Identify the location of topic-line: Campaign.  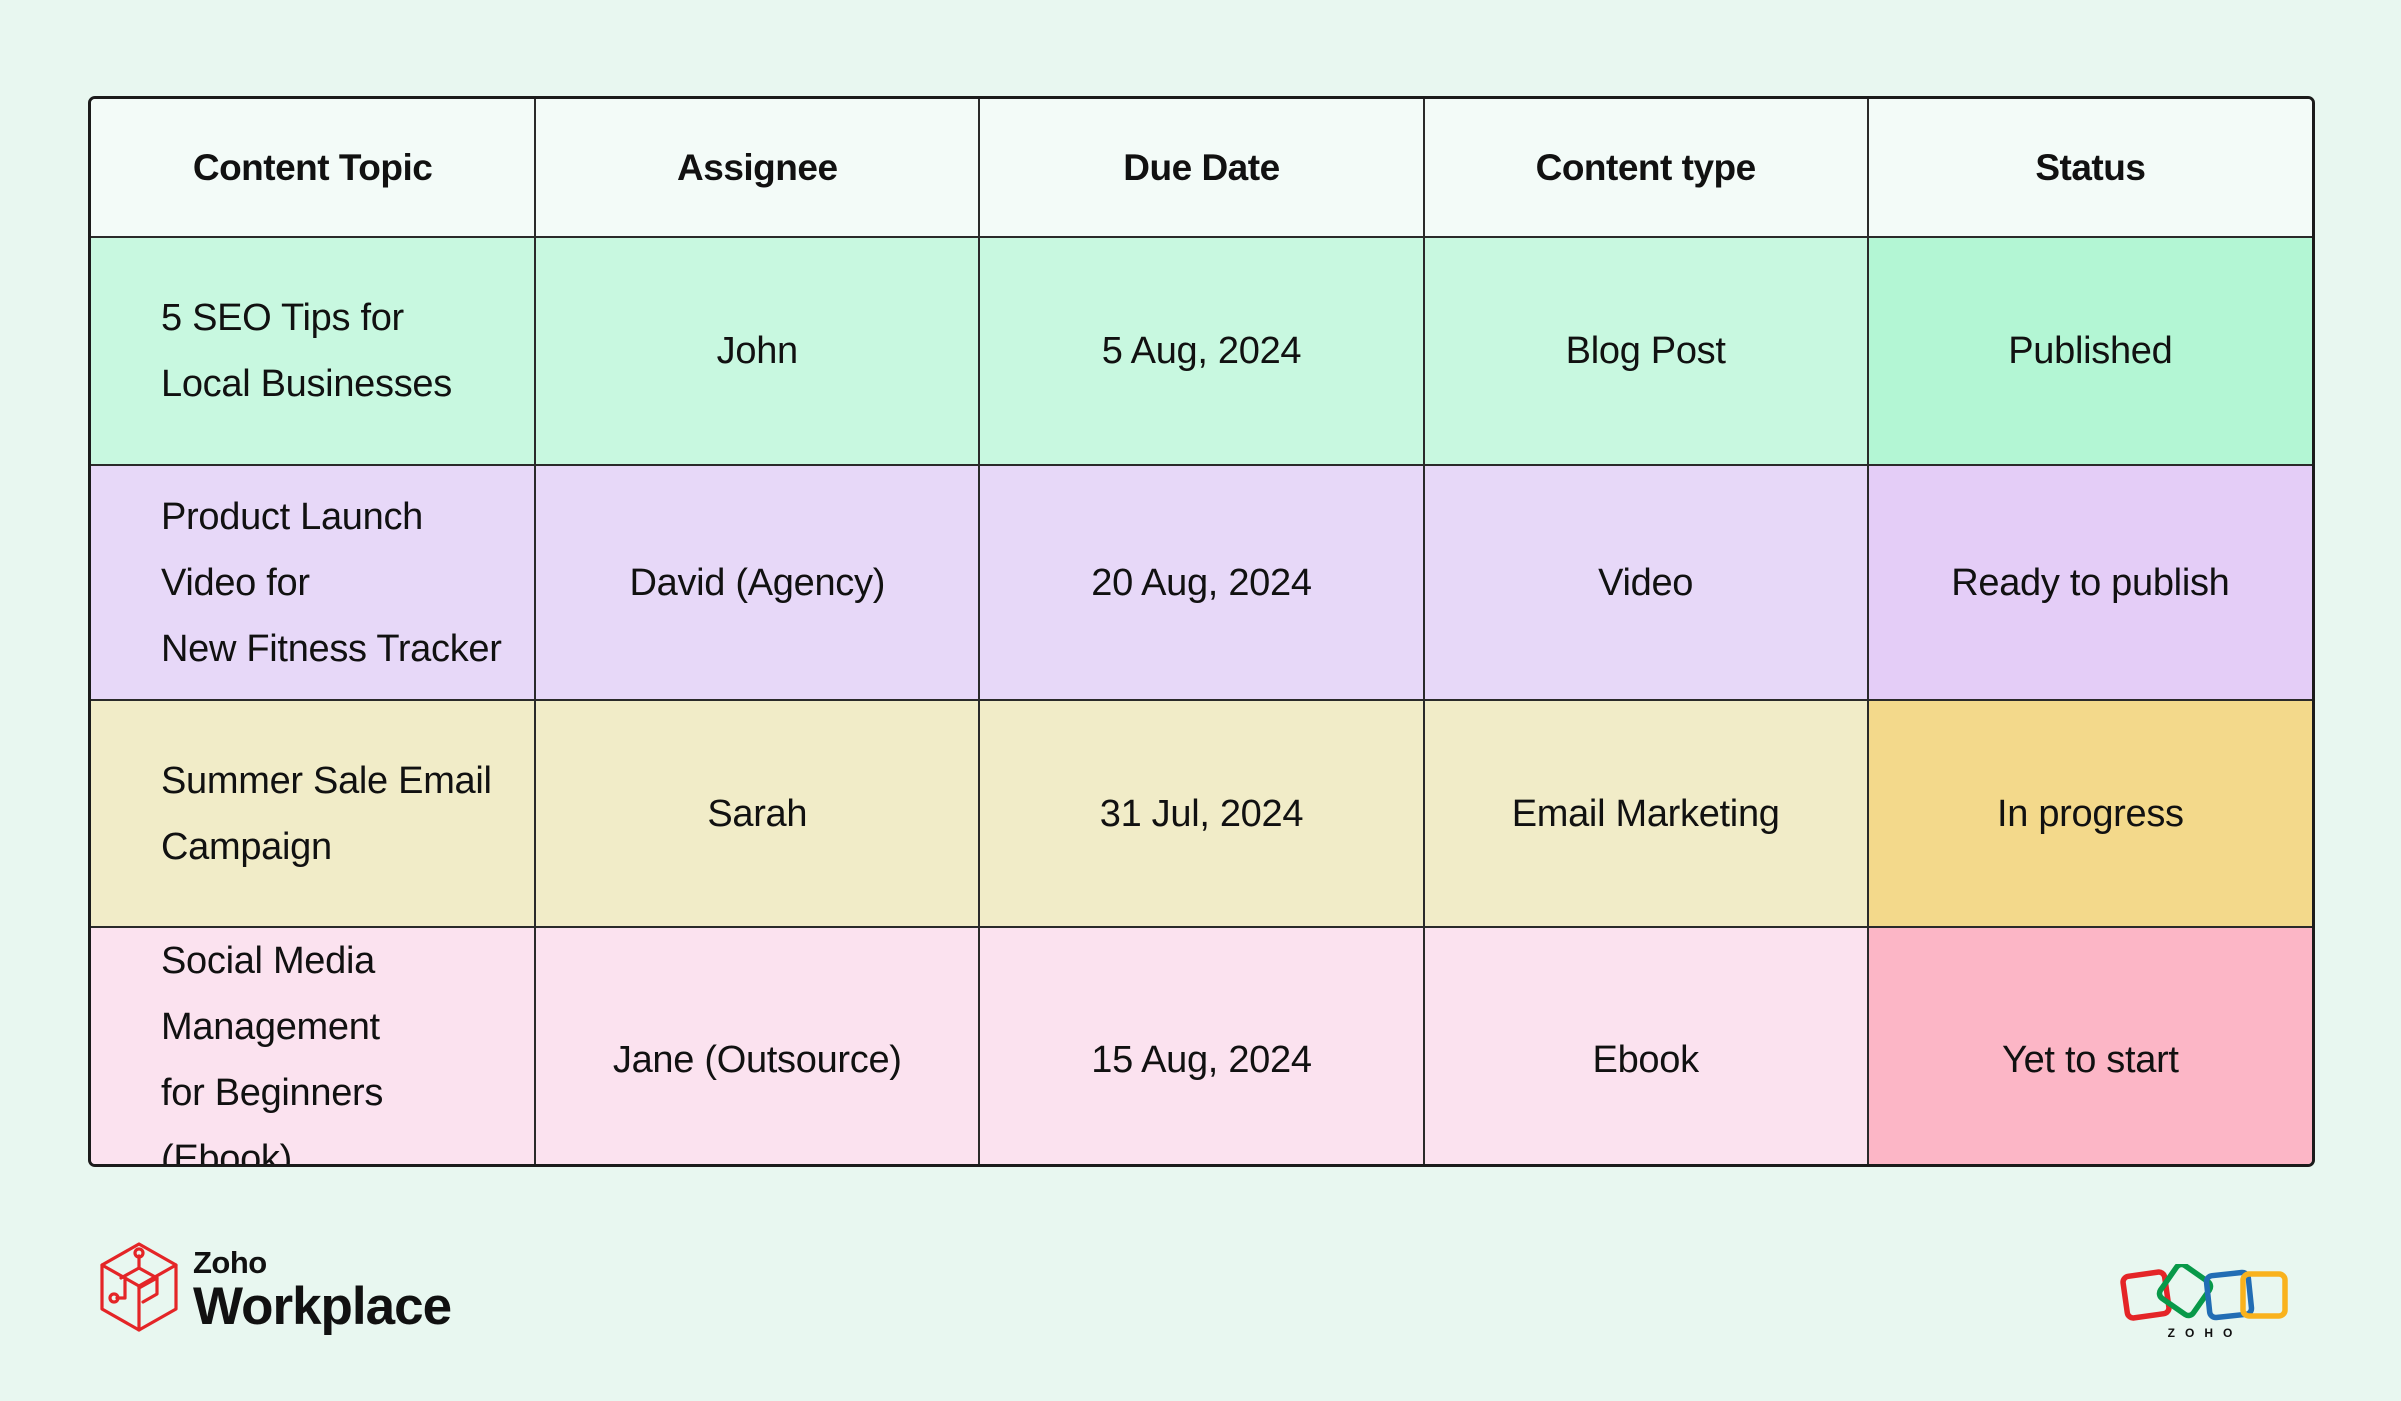
(246, 846).